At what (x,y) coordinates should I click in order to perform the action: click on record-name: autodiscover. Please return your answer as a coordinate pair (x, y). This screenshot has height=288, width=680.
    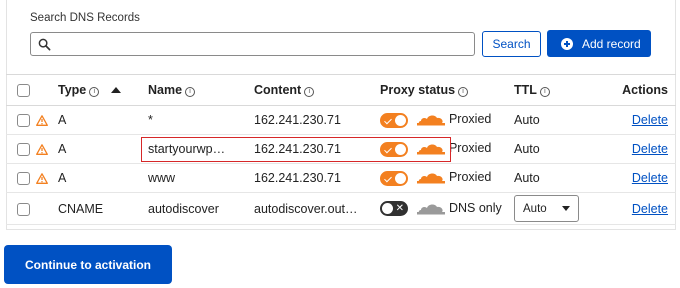
    Looking at the image, I should click on (183, 208).